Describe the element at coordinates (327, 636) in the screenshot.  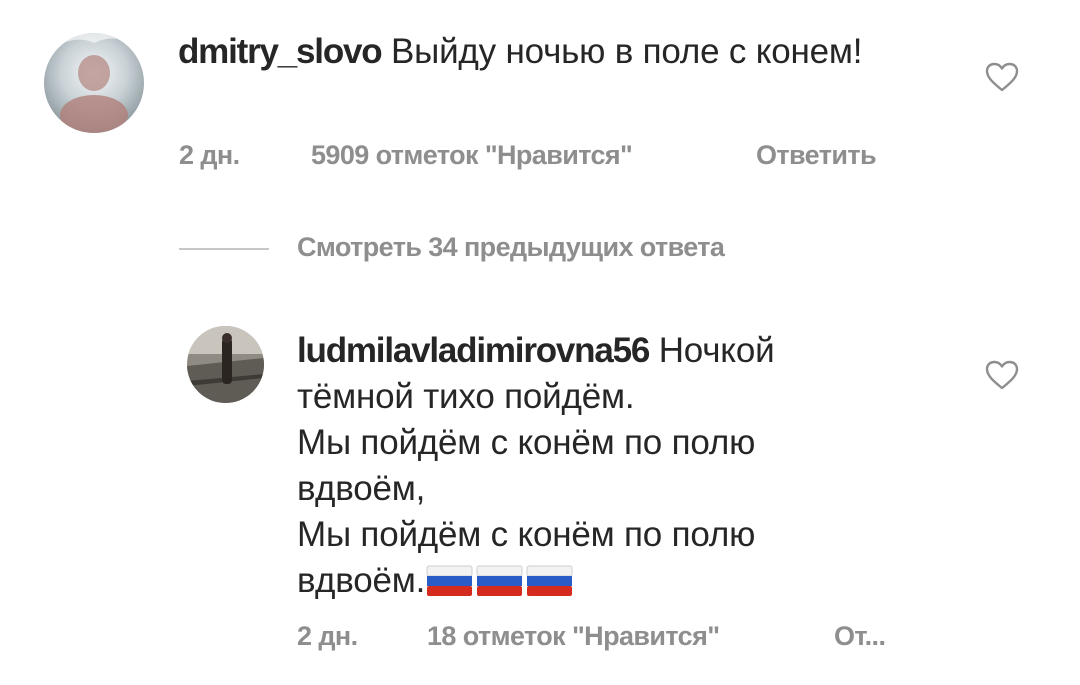
I see `reply-time: 2 дн.` at that location.